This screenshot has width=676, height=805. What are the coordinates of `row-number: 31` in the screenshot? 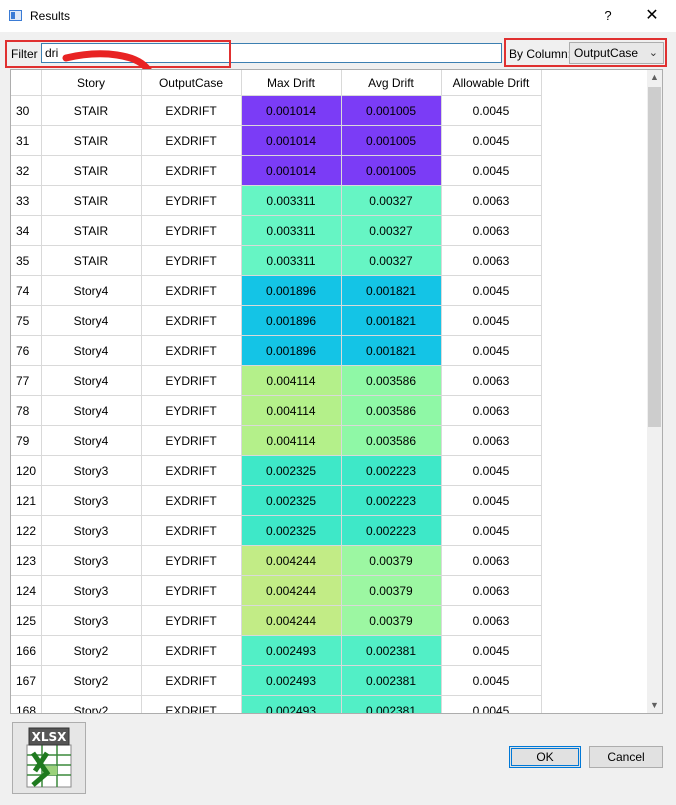 It's located at (26, 140).